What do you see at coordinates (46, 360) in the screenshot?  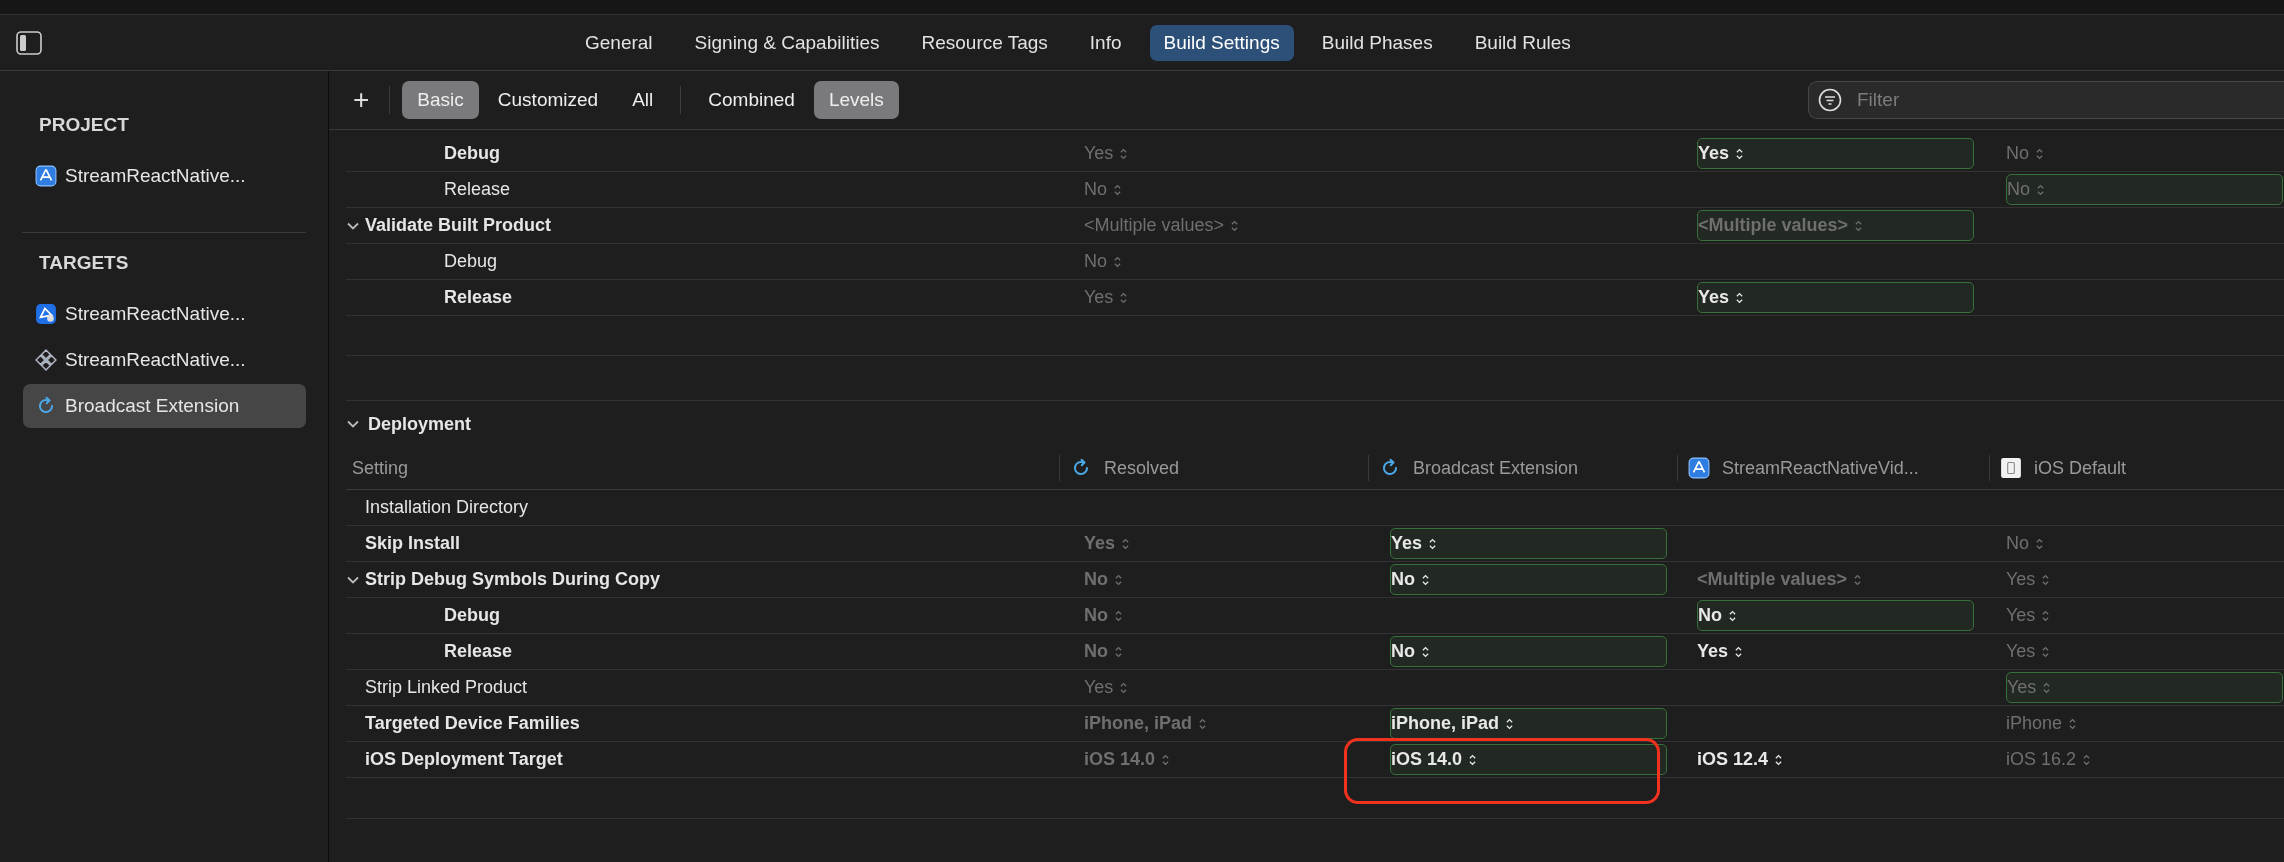 I see `diamond-icon` at bounding box center [46, 360].